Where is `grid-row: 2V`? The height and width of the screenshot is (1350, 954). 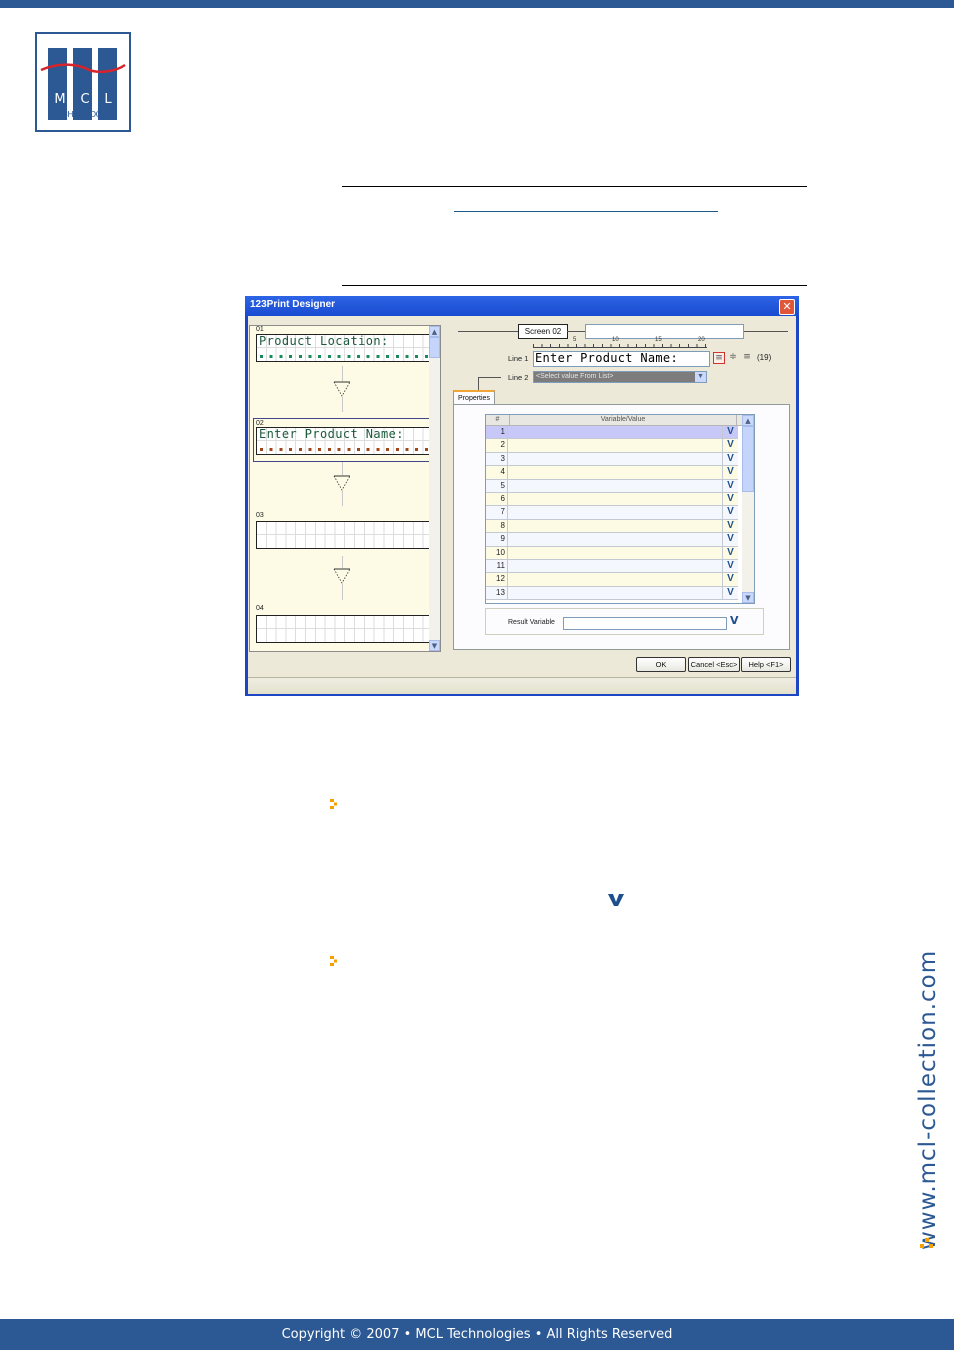
grid-row: 2V is located at coordinates (612, 446).